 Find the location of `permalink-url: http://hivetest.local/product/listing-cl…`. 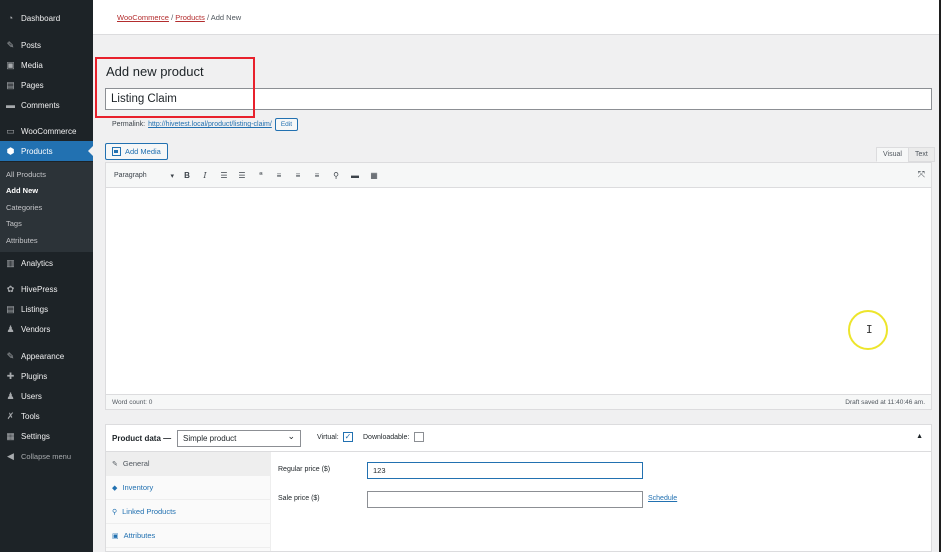

permalink-url: http://hivetest.local/product/listing-cl… is located at coordinates (210, 124).